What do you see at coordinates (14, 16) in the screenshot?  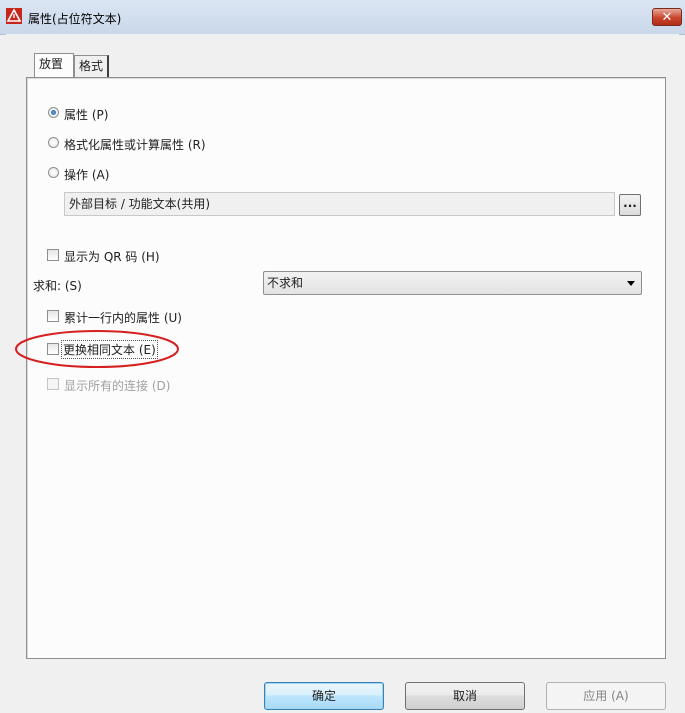 I see `app-warning-icon` at bounding box center [14, 16].